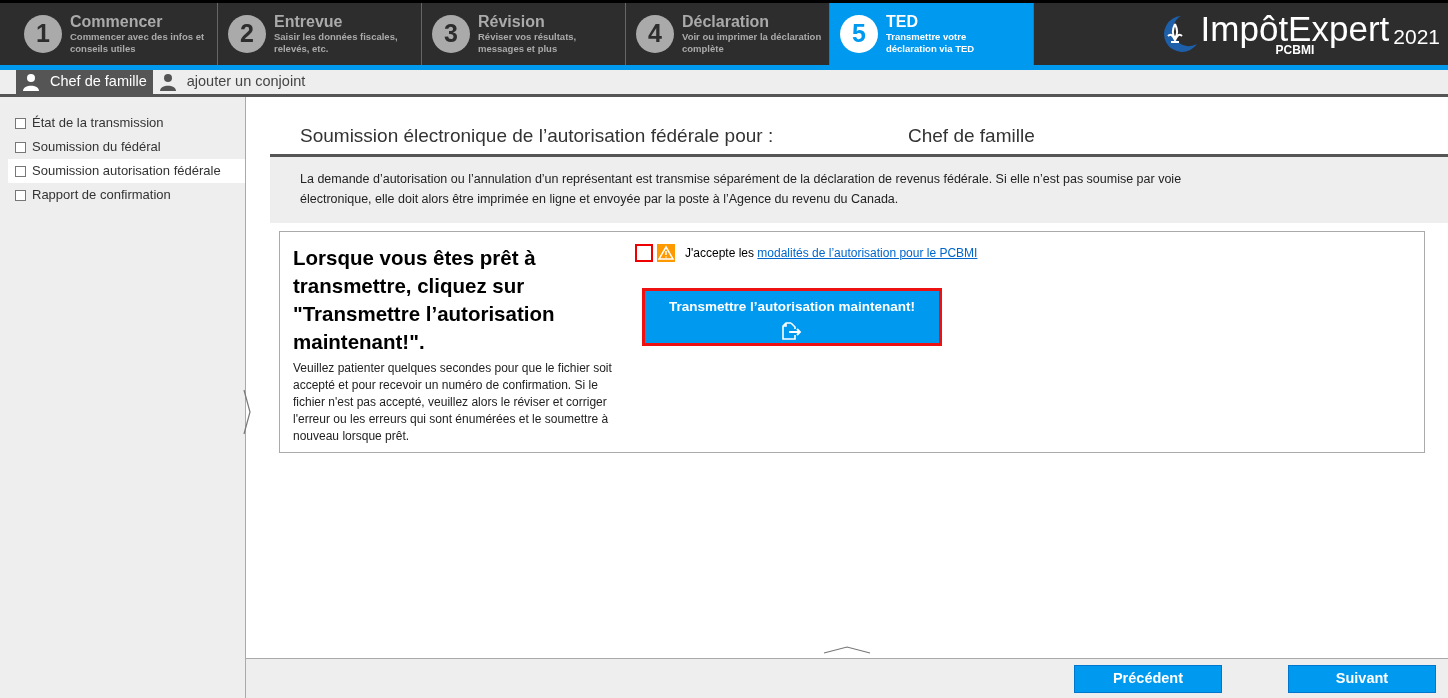 The width and height of the screenshot is (1448, 698). What do you see at coordinates (1362, 678) in the screenshot?
I see `nav-button: Suivant` at bounding box center [1362, 678].